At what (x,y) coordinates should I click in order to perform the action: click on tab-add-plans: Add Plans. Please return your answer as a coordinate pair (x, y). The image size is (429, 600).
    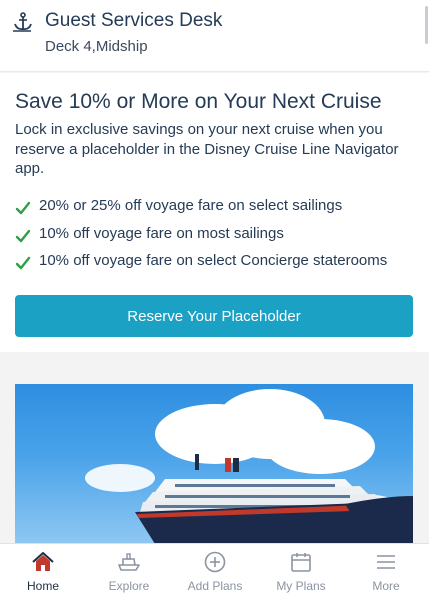
    Looking at the image, I should click on (215, 572).